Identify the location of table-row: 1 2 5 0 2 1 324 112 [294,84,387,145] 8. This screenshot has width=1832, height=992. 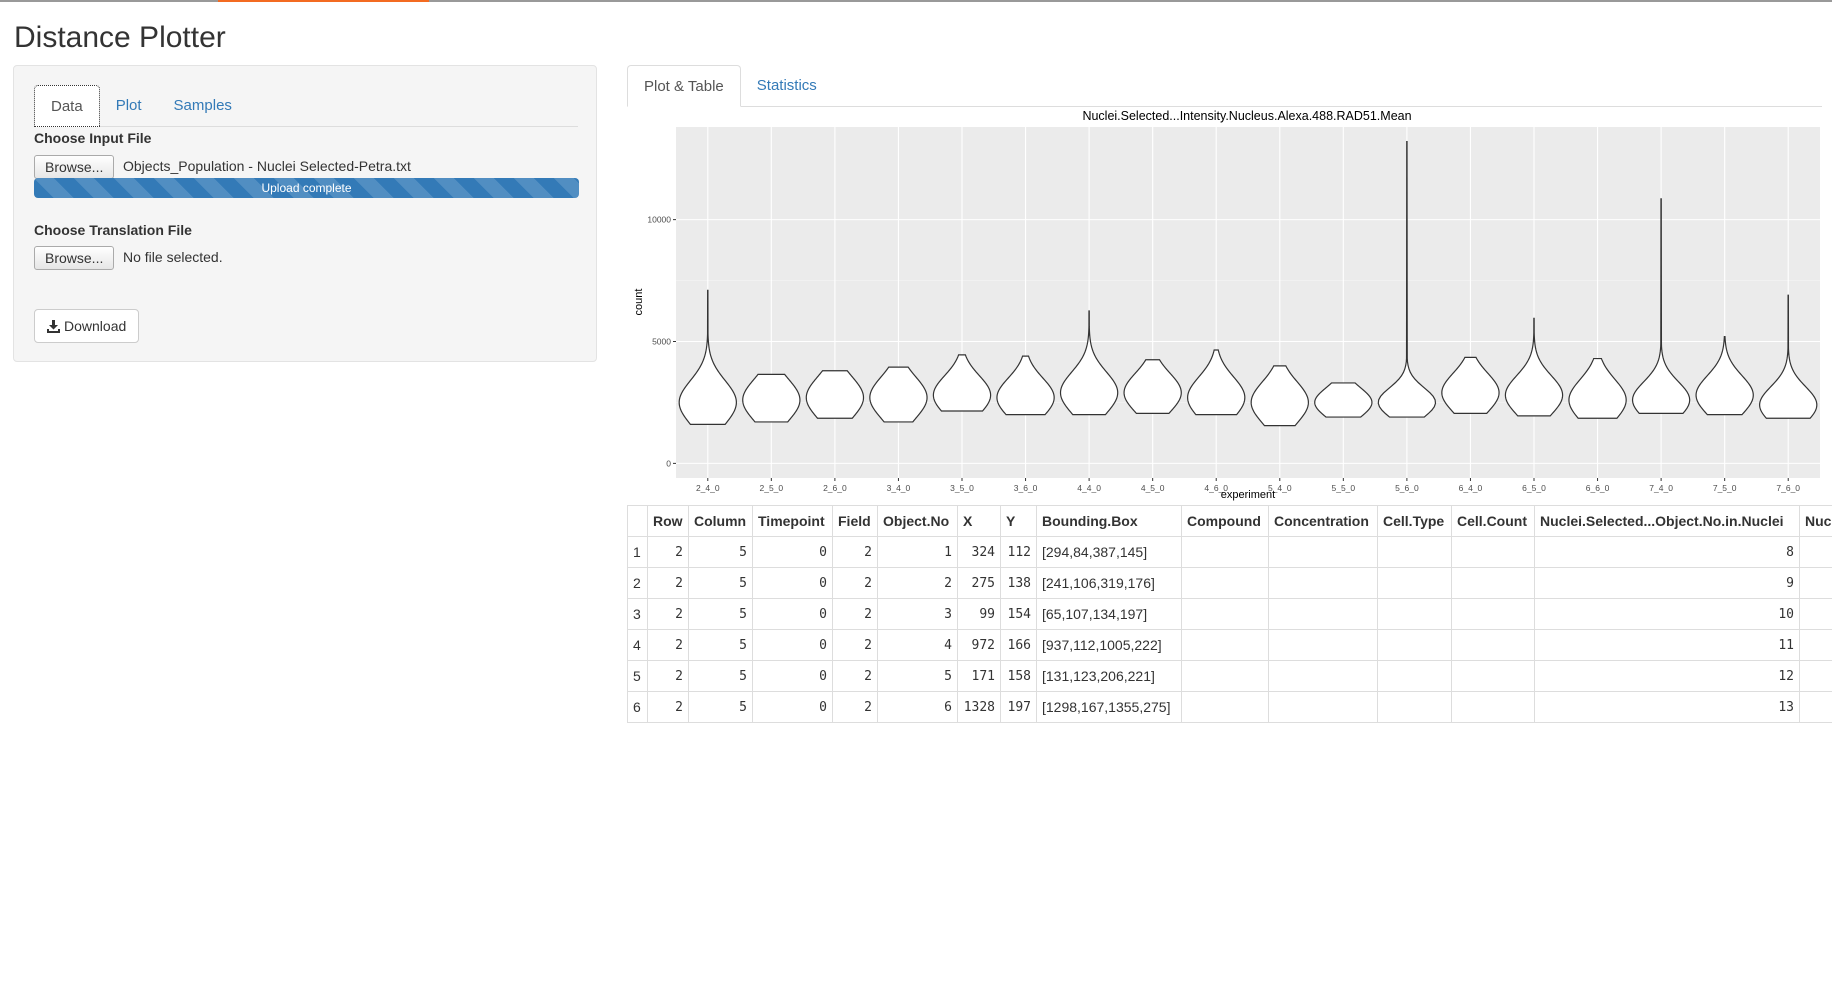
(1229, 552).